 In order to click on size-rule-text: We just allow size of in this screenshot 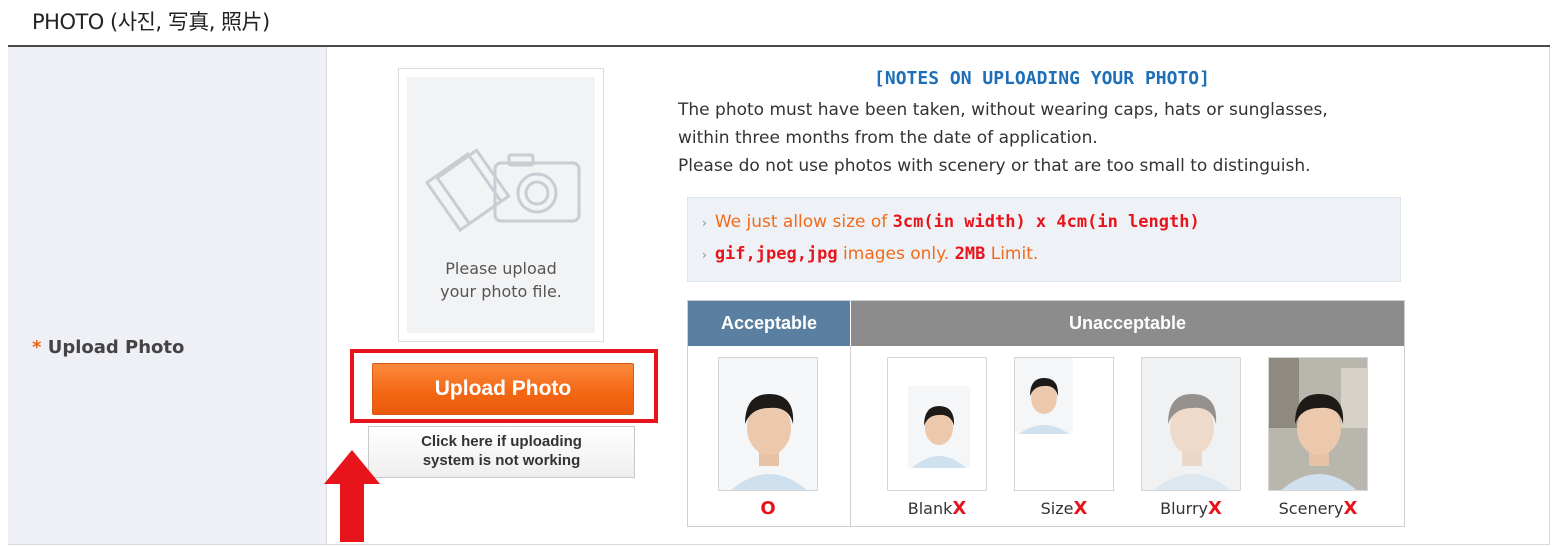, I will do `click(803, 222)`.